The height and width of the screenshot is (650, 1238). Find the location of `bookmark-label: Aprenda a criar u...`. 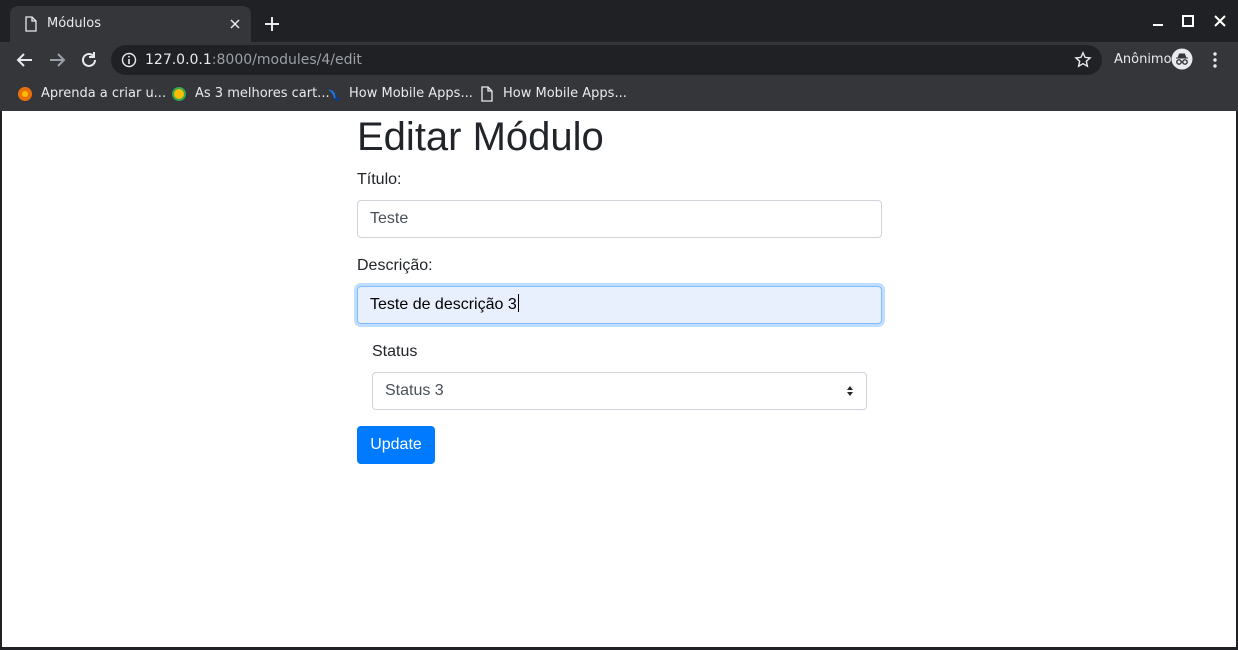

bookmark-label: Aprenda a criar u... is located at coordinates (104, 93).